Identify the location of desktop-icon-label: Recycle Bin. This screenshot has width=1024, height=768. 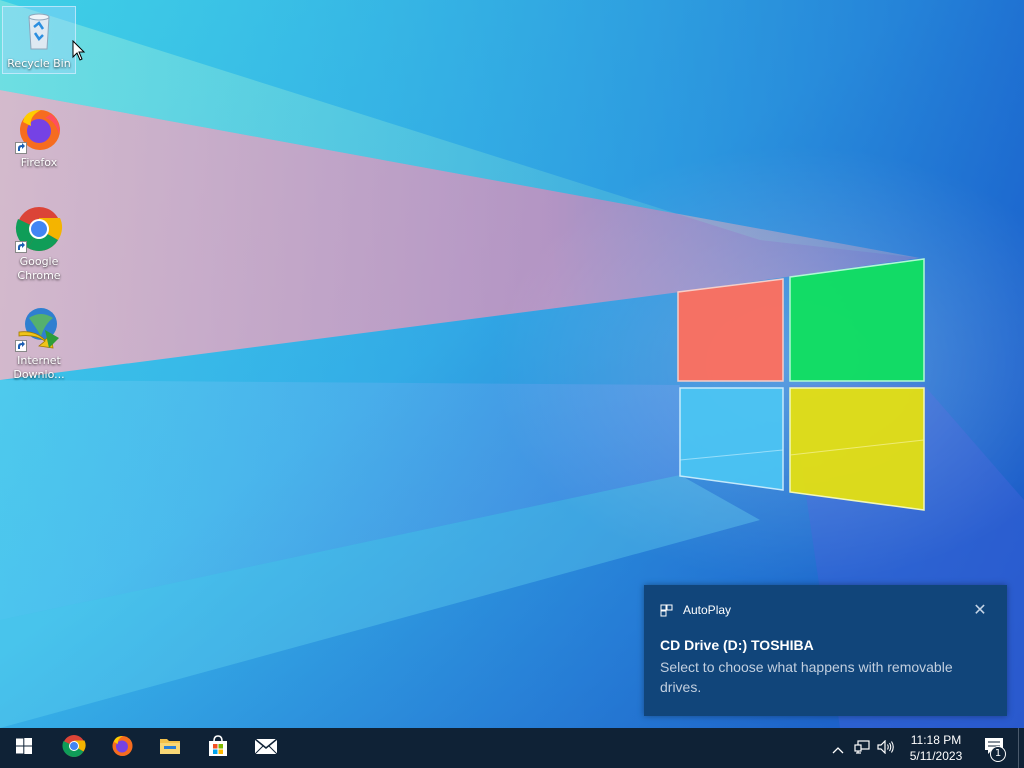
(39, 63).